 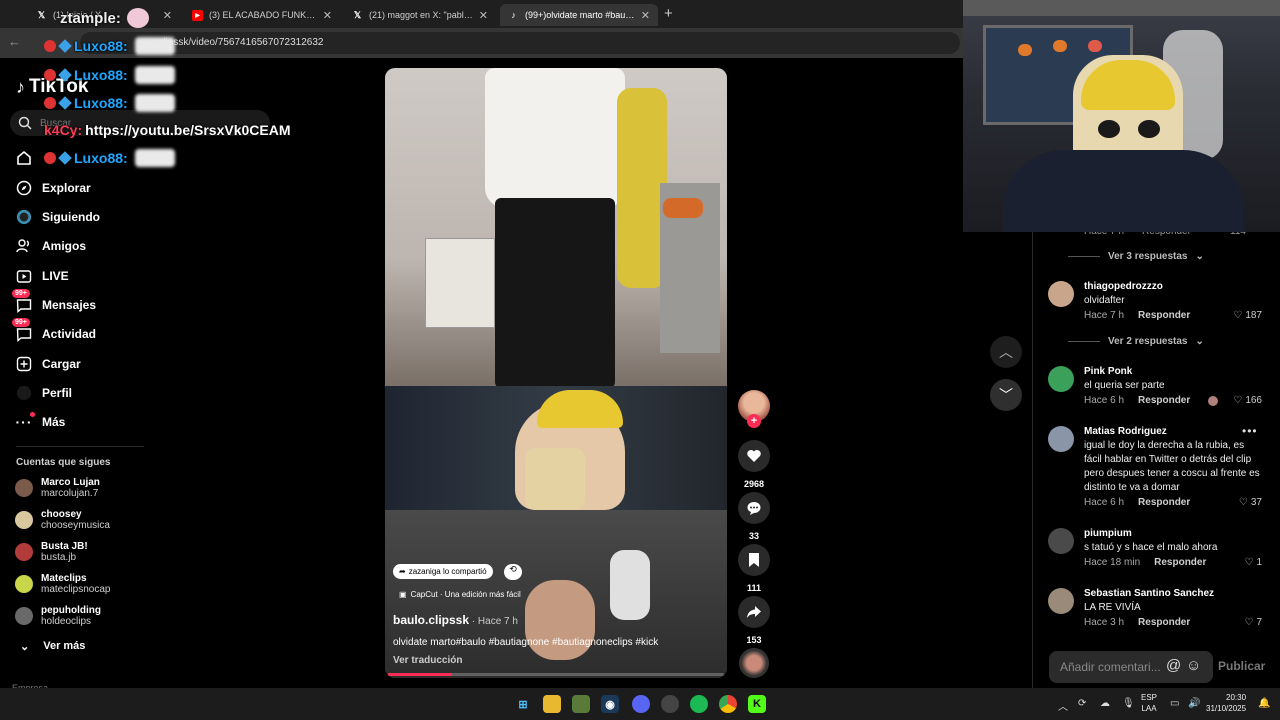 I want to click on volume-icon: 🔊, so click(x=1194, y=703).